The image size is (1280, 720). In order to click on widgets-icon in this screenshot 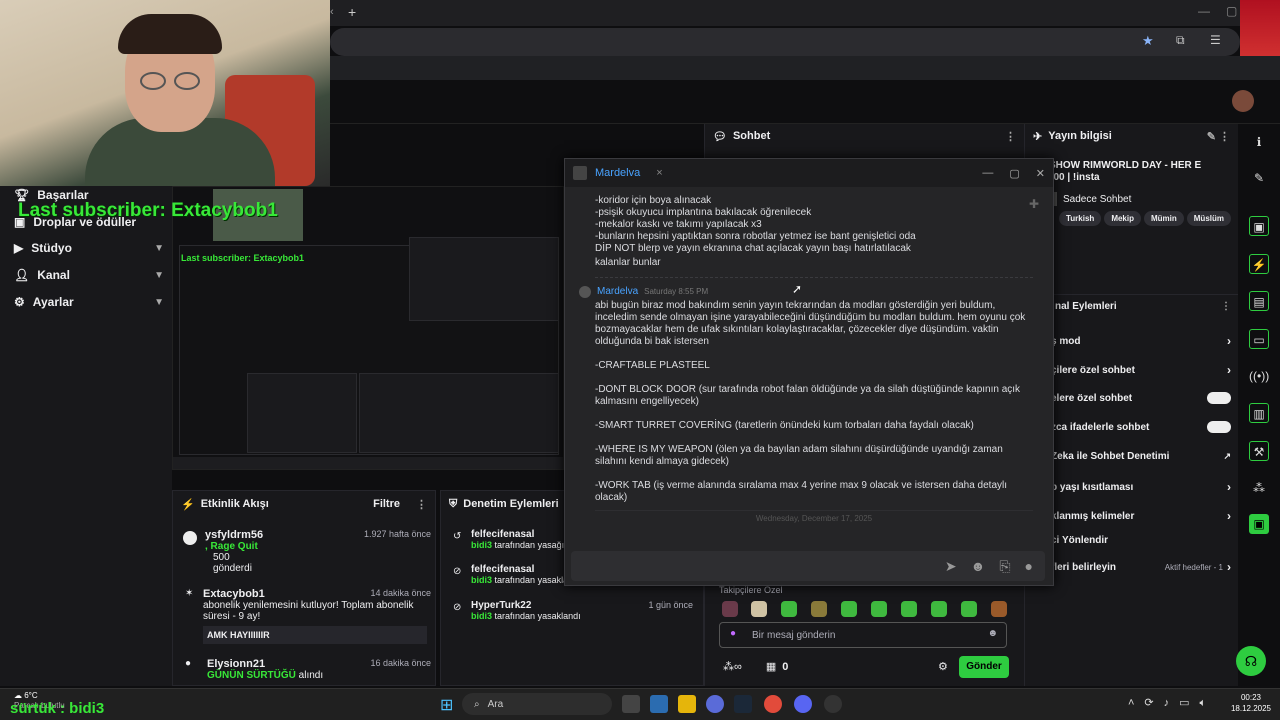, I will do `click(659, 704)`.